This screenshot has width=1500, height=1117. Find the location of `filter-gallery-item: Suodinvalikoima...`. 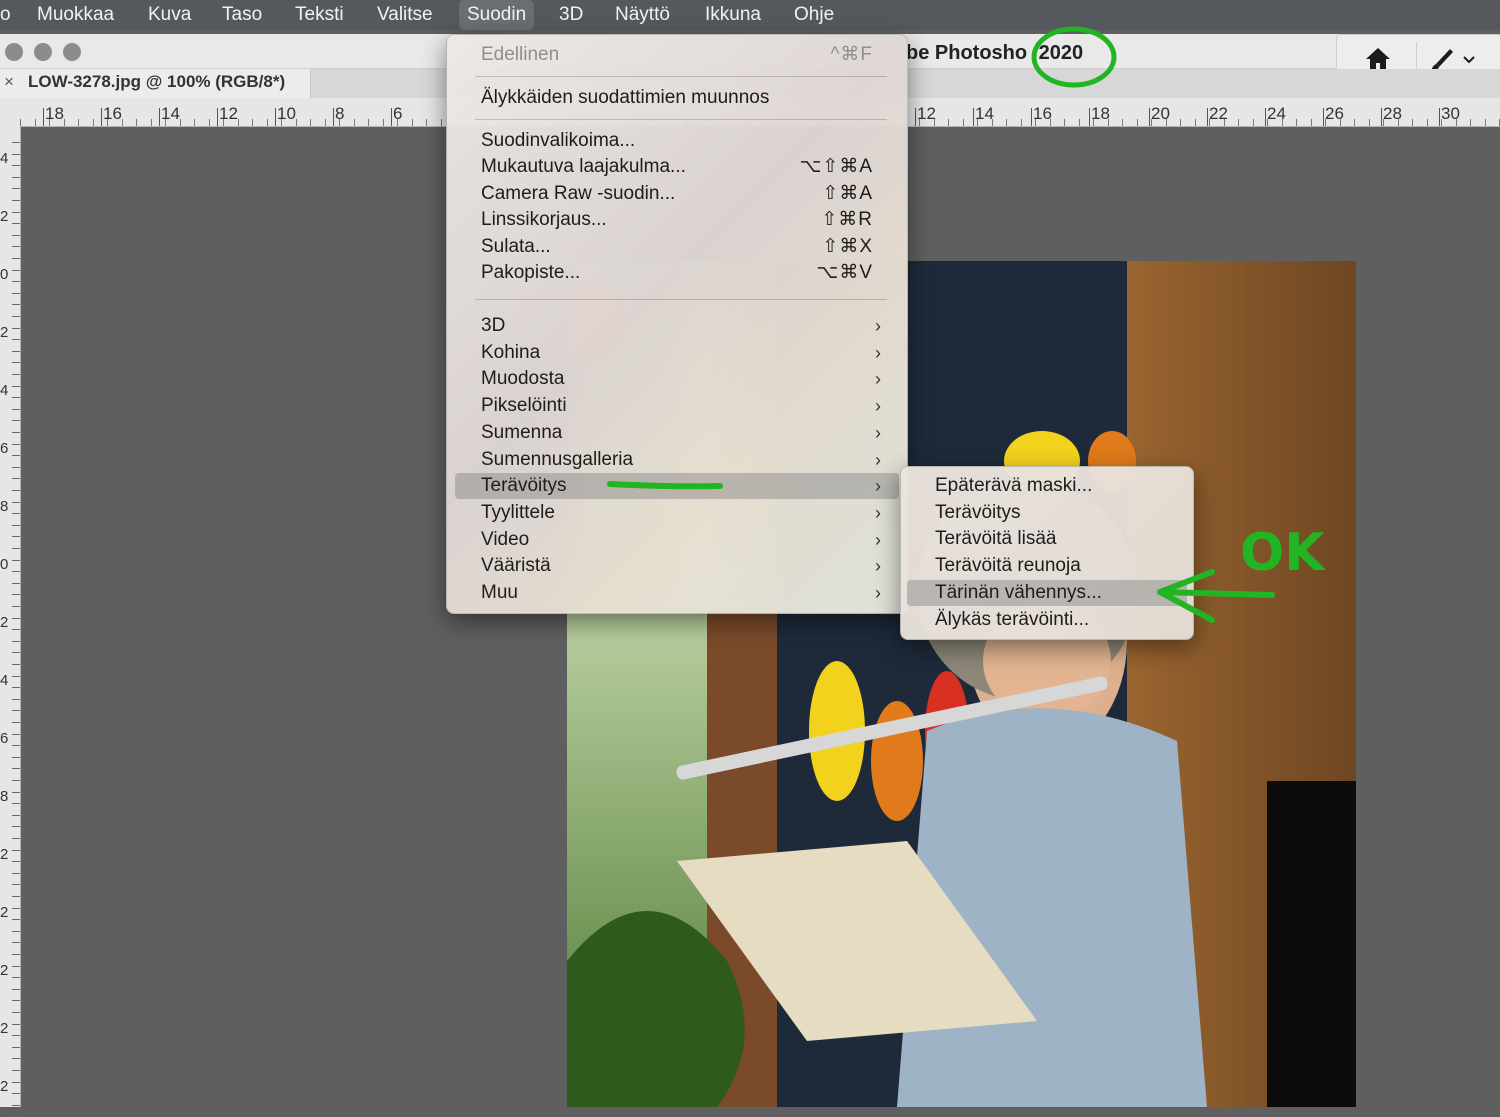

filter-gallery-item: Suodinvalikoima... is located at coordinates (677, 141).